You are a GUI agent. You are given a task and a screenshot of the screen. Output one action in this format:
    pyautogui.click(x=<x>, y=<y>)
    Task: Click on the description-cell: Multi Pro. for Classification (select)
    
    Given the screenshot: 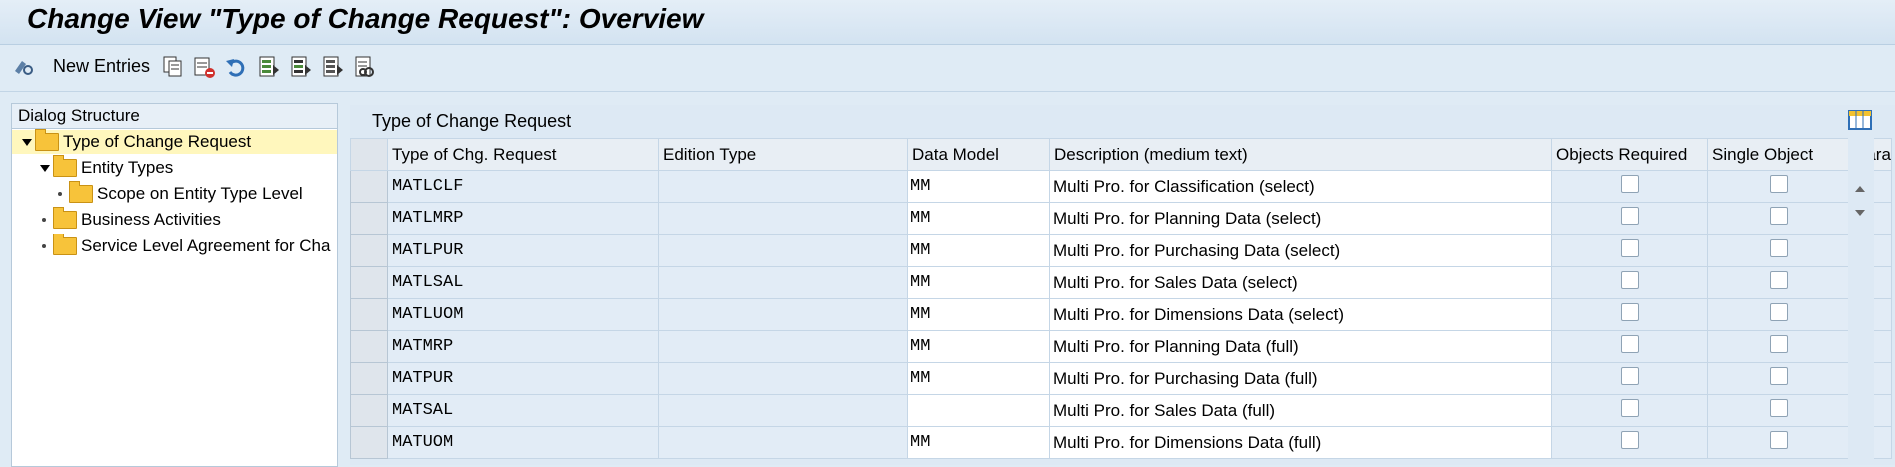 What is the action you would take?
    pyautogui.click(x=1300, y=186)
    